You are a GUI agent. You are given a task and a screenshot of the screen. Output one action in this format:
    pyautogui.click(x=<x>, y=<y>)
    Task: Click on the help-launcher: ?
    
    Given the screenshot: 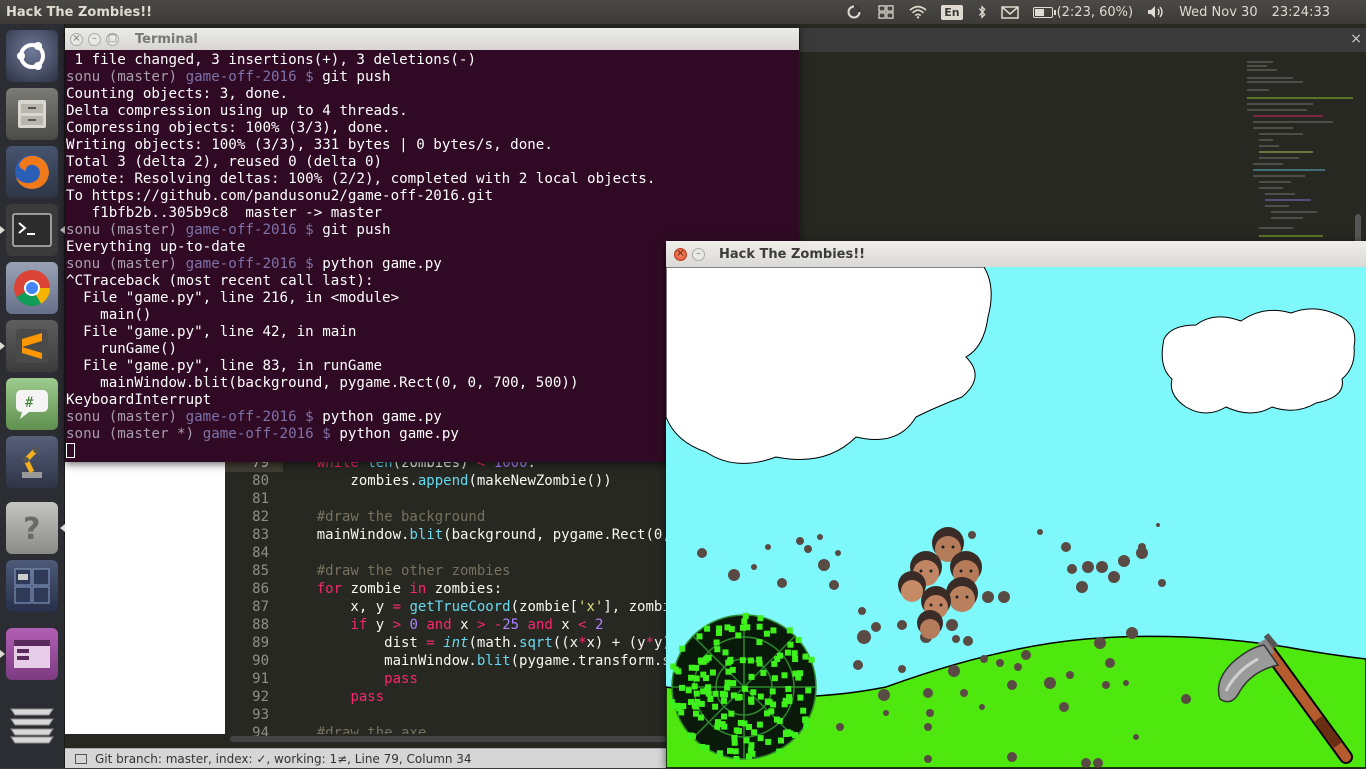 What is the action you would take?
    pyautogui.click(x=35, y=528)
    